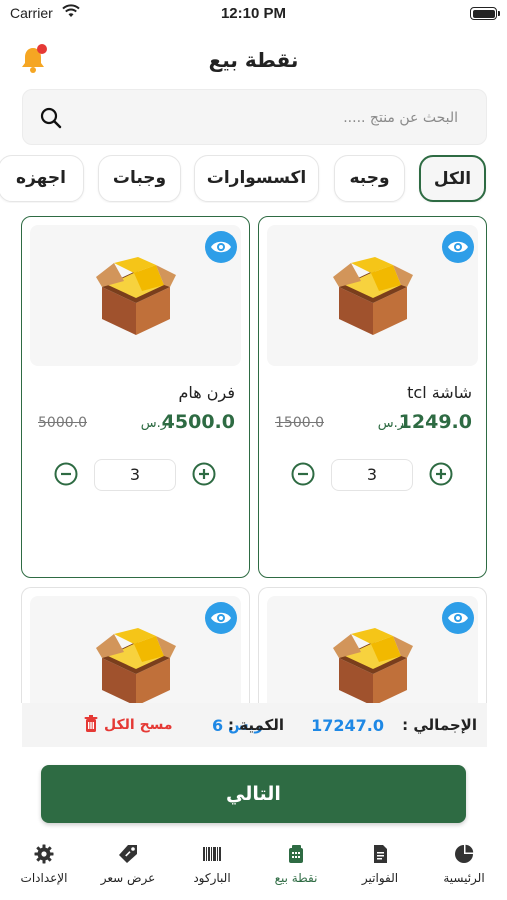  I want to click on search-input, so click(278, 118).